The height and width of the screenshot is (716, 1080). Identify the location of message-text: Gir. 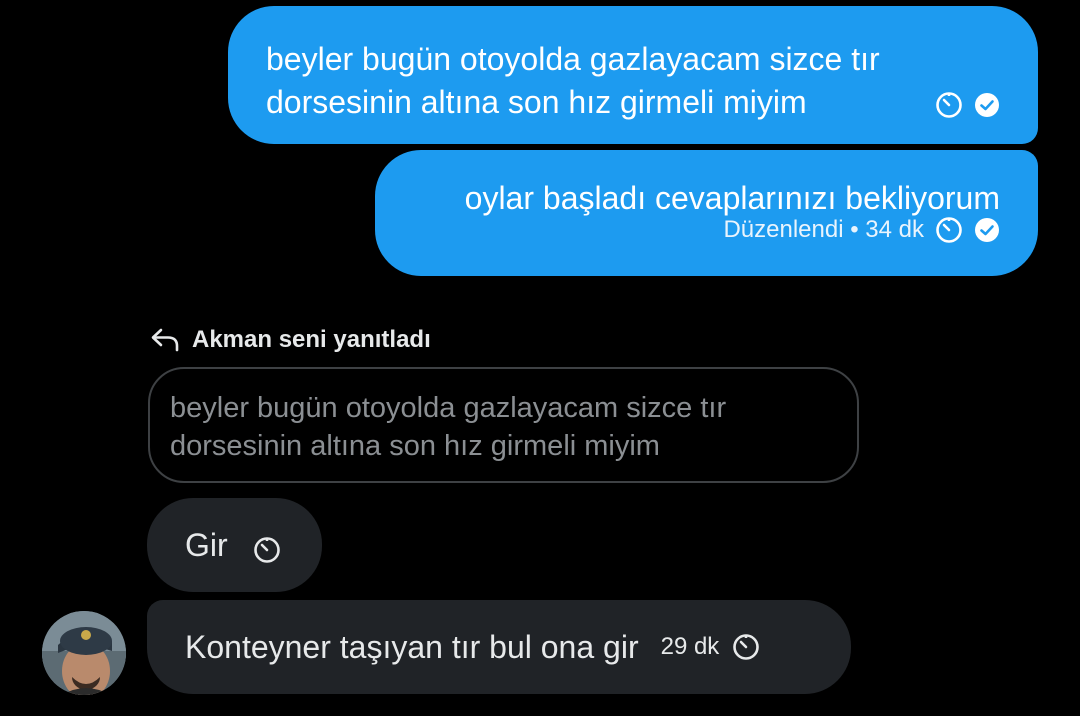
(206, 544).